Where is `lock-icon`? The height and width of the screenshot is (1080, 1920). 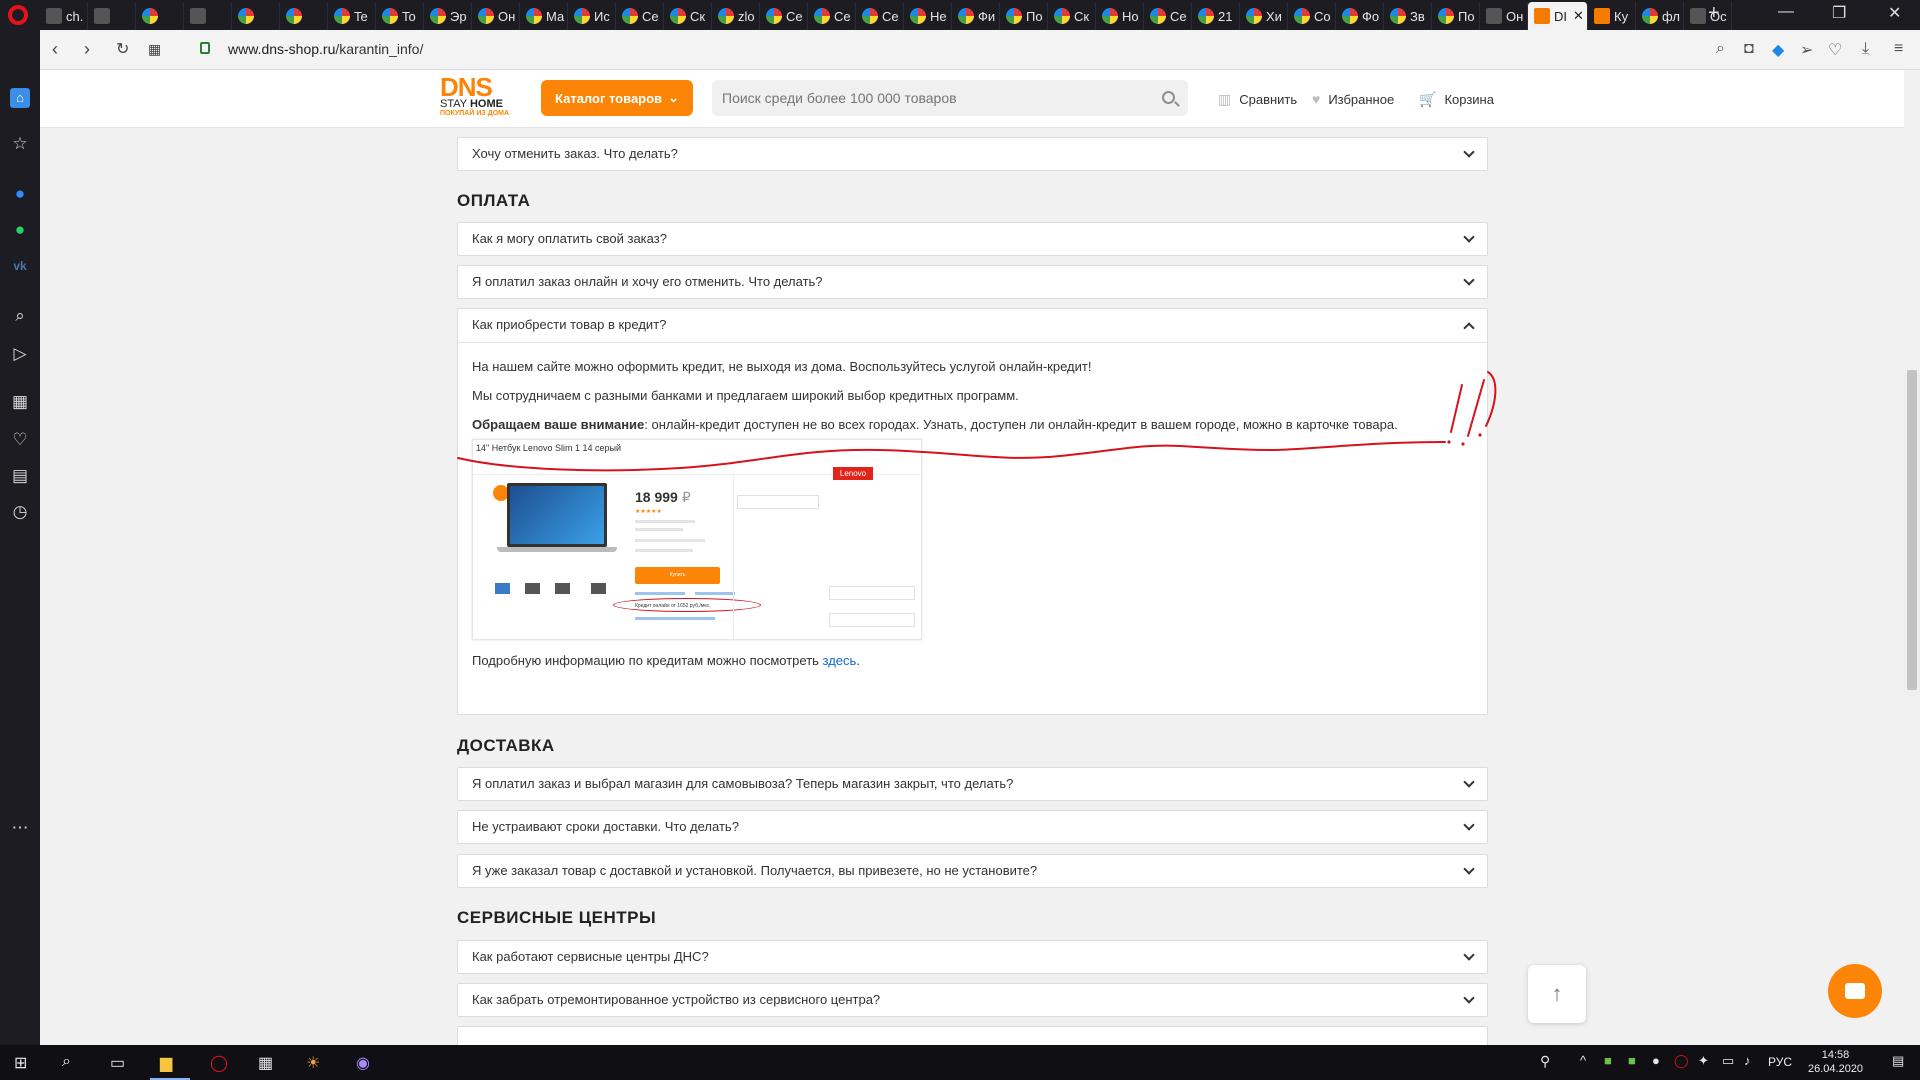 lock-icon is located at coordinates (205, 48).